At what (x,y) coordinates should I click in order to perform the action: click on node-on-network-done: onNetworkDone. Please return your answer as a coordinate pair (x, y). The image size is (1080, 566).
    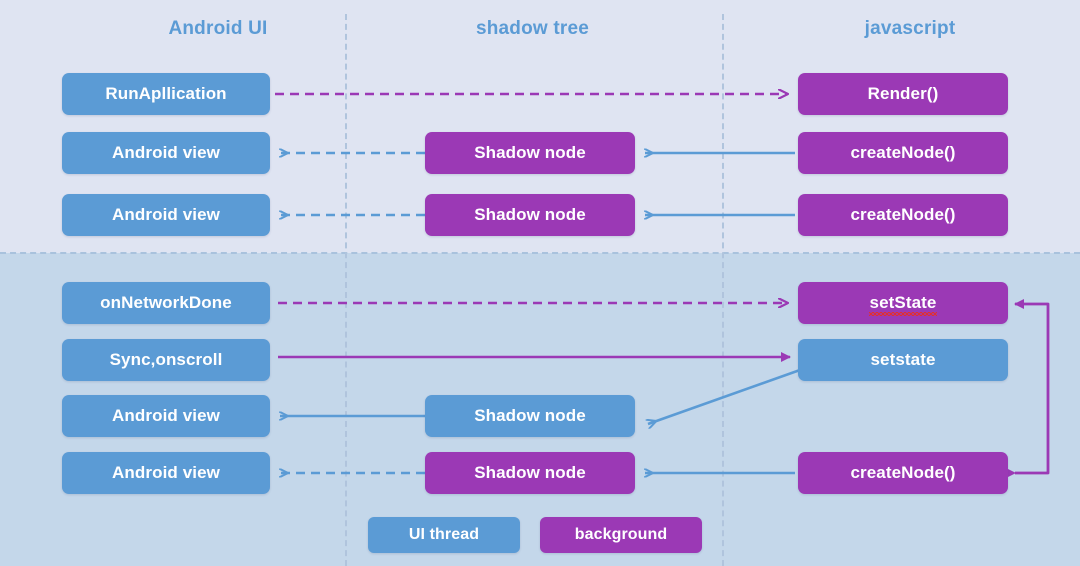
    Looking at the image, I should click on (166, 303).